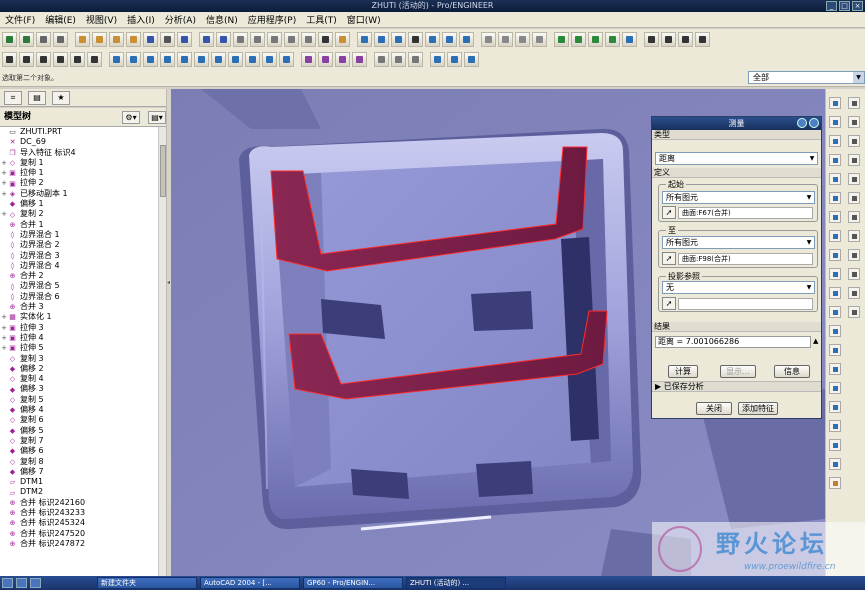 The image size is (865, 590). Describe the element at coordinates (240, 39) in the screenshot. I see `cut-icon` at that location.